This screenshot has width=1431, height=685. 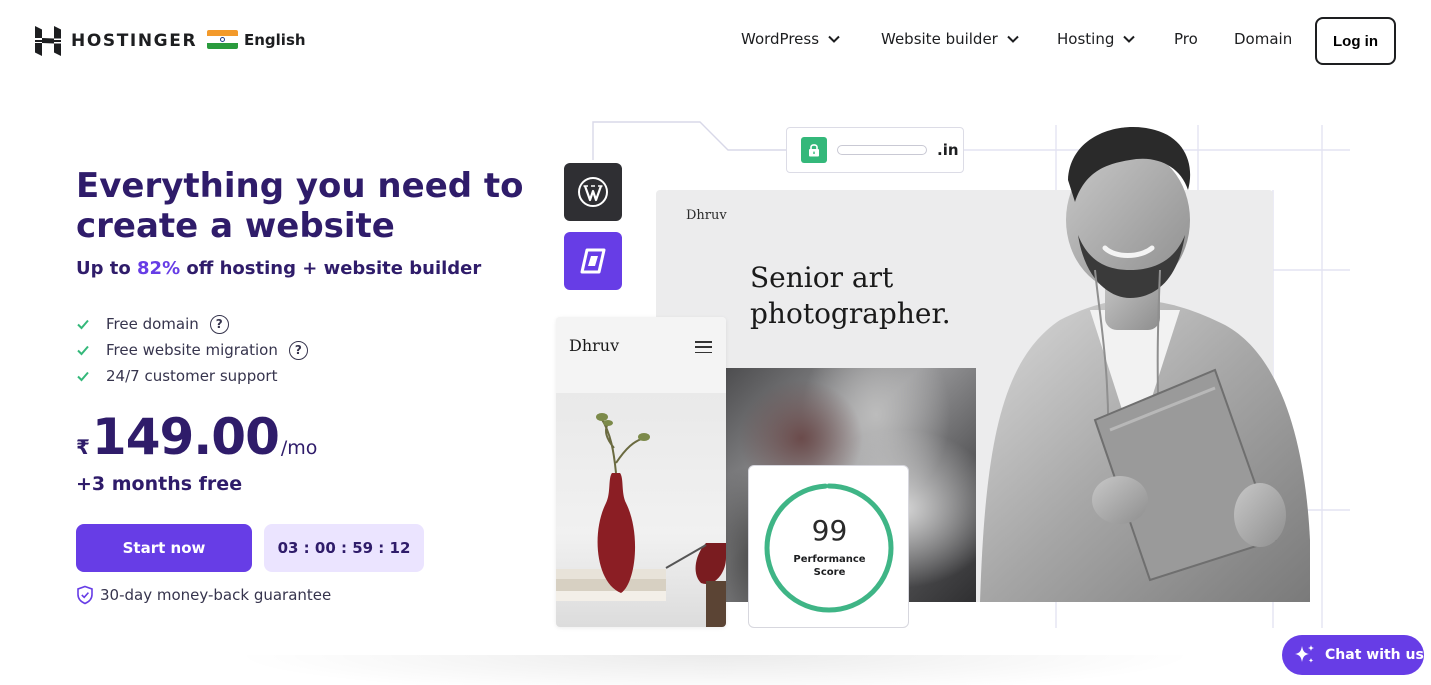 I want to click on performance-ring, so click(x=829, y=548).